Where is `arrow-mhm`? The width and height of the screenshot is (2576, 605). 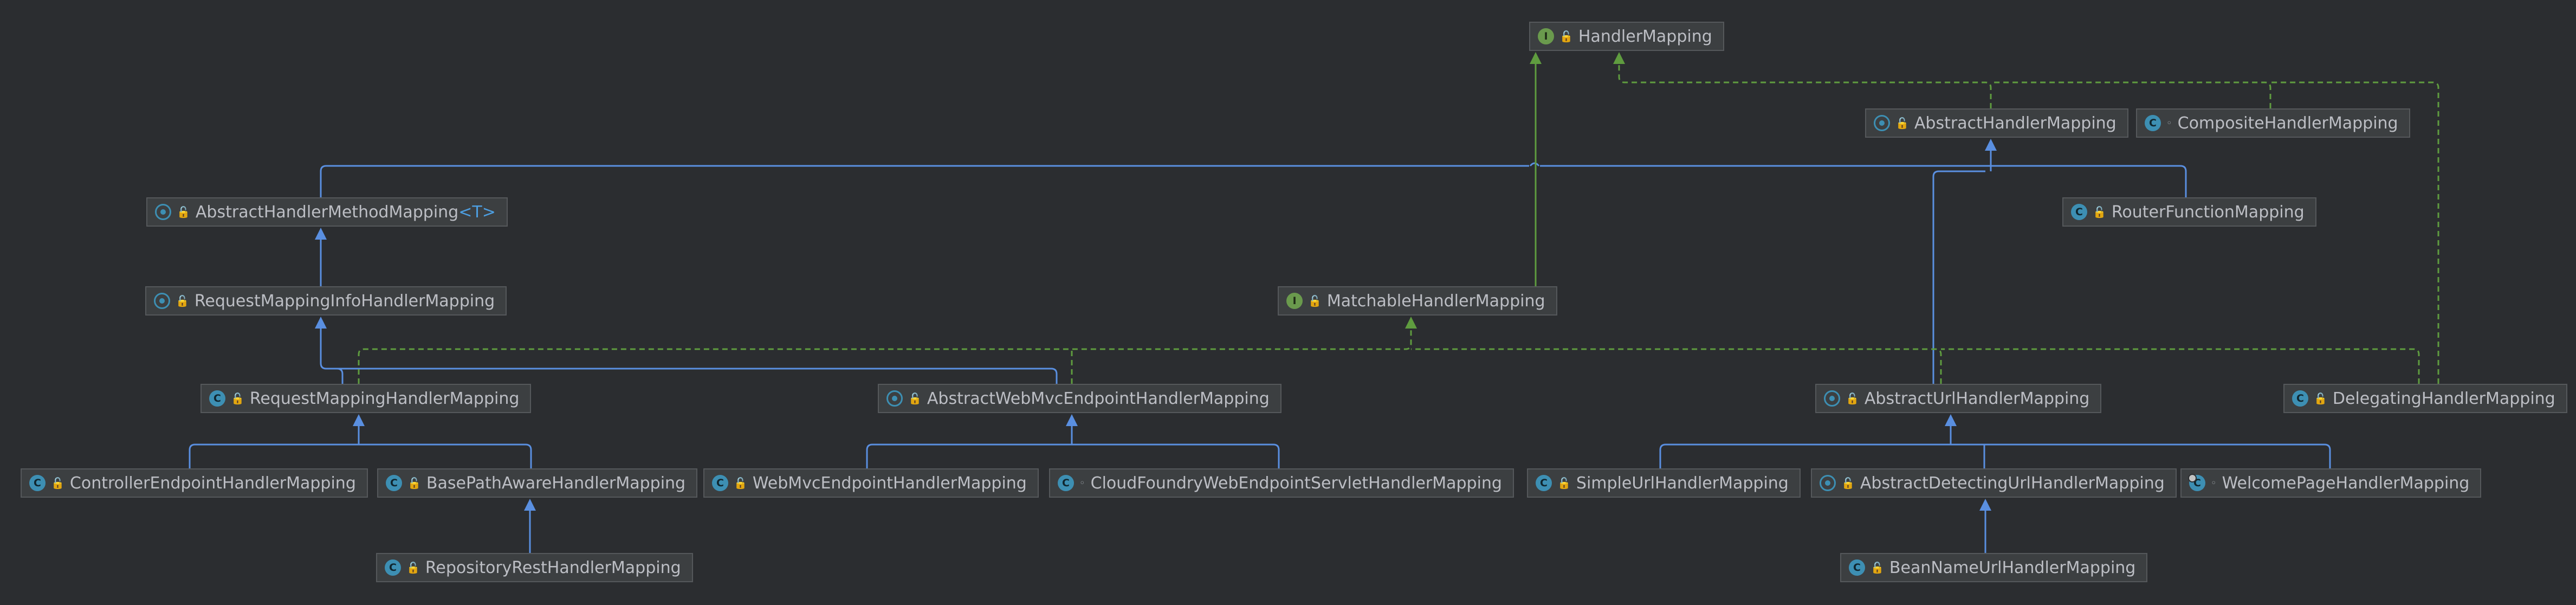 arrow-mhm is located at coordinates (1411, 323).